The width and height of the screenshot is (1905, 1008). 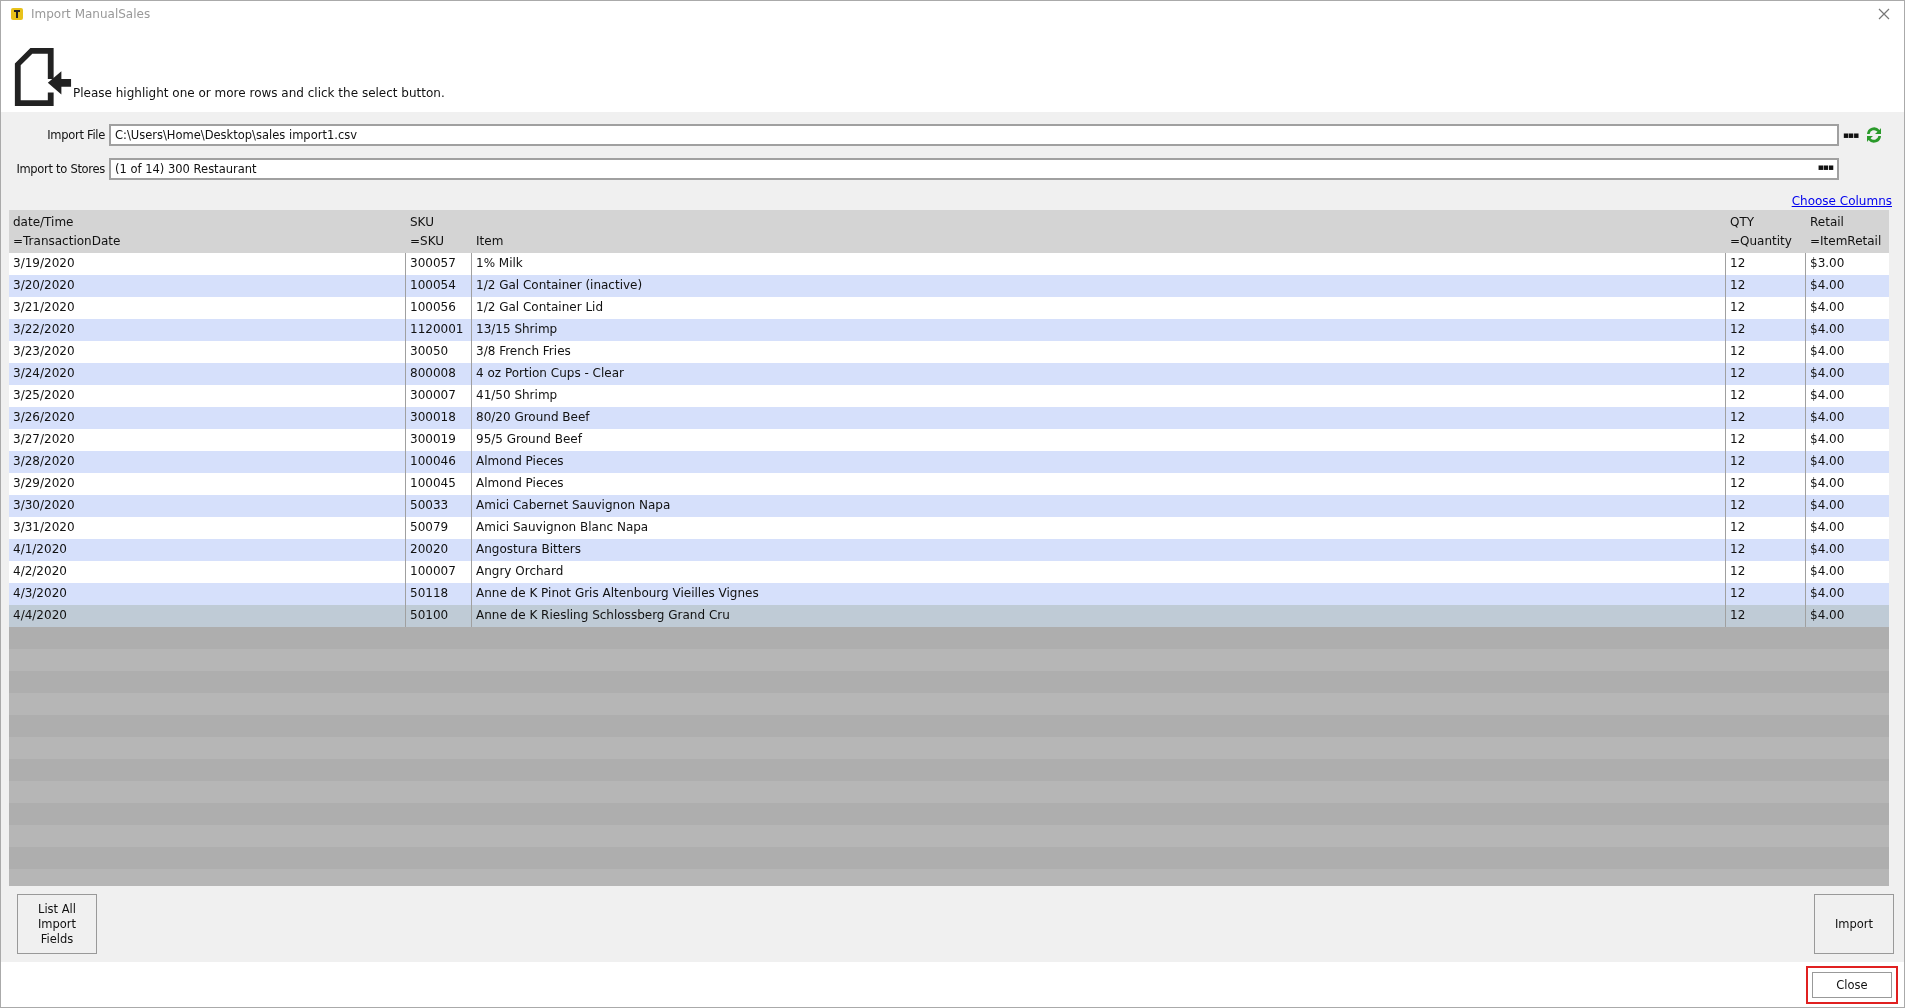 What do you see at coordinates (1884, 14) in the screenshot?
I see `close-icon` at bounding box center [1884, 14].